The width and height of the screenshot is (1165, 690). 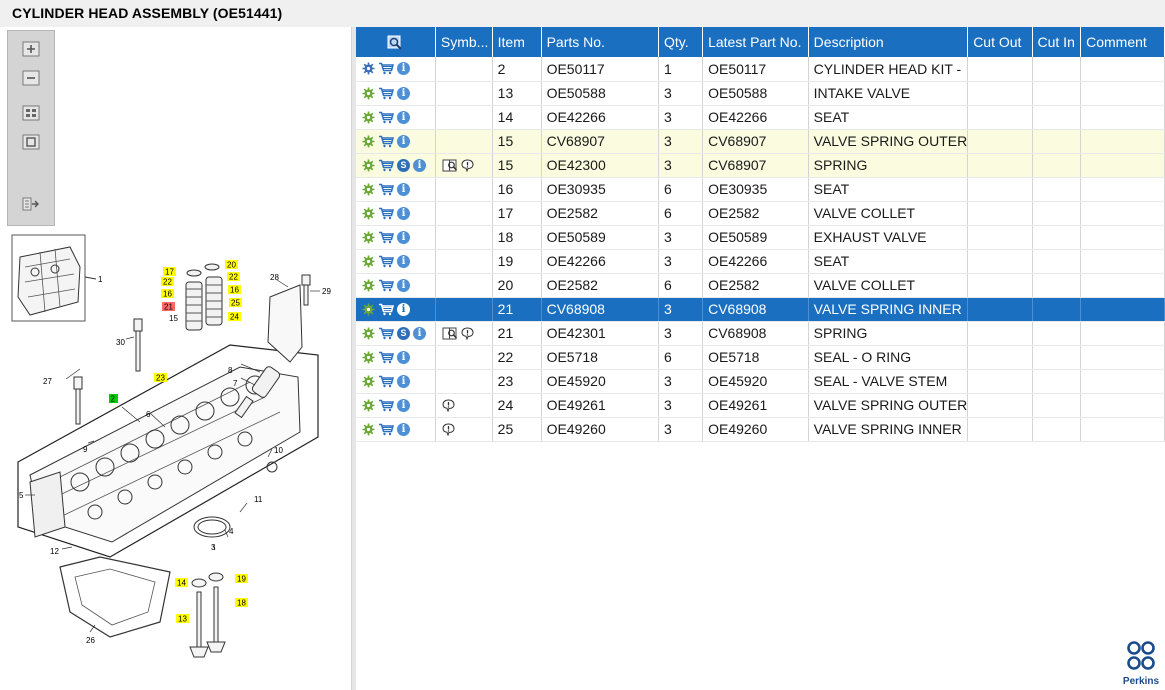 I want to click on callout-11: 11, so click(x=258, y=499).